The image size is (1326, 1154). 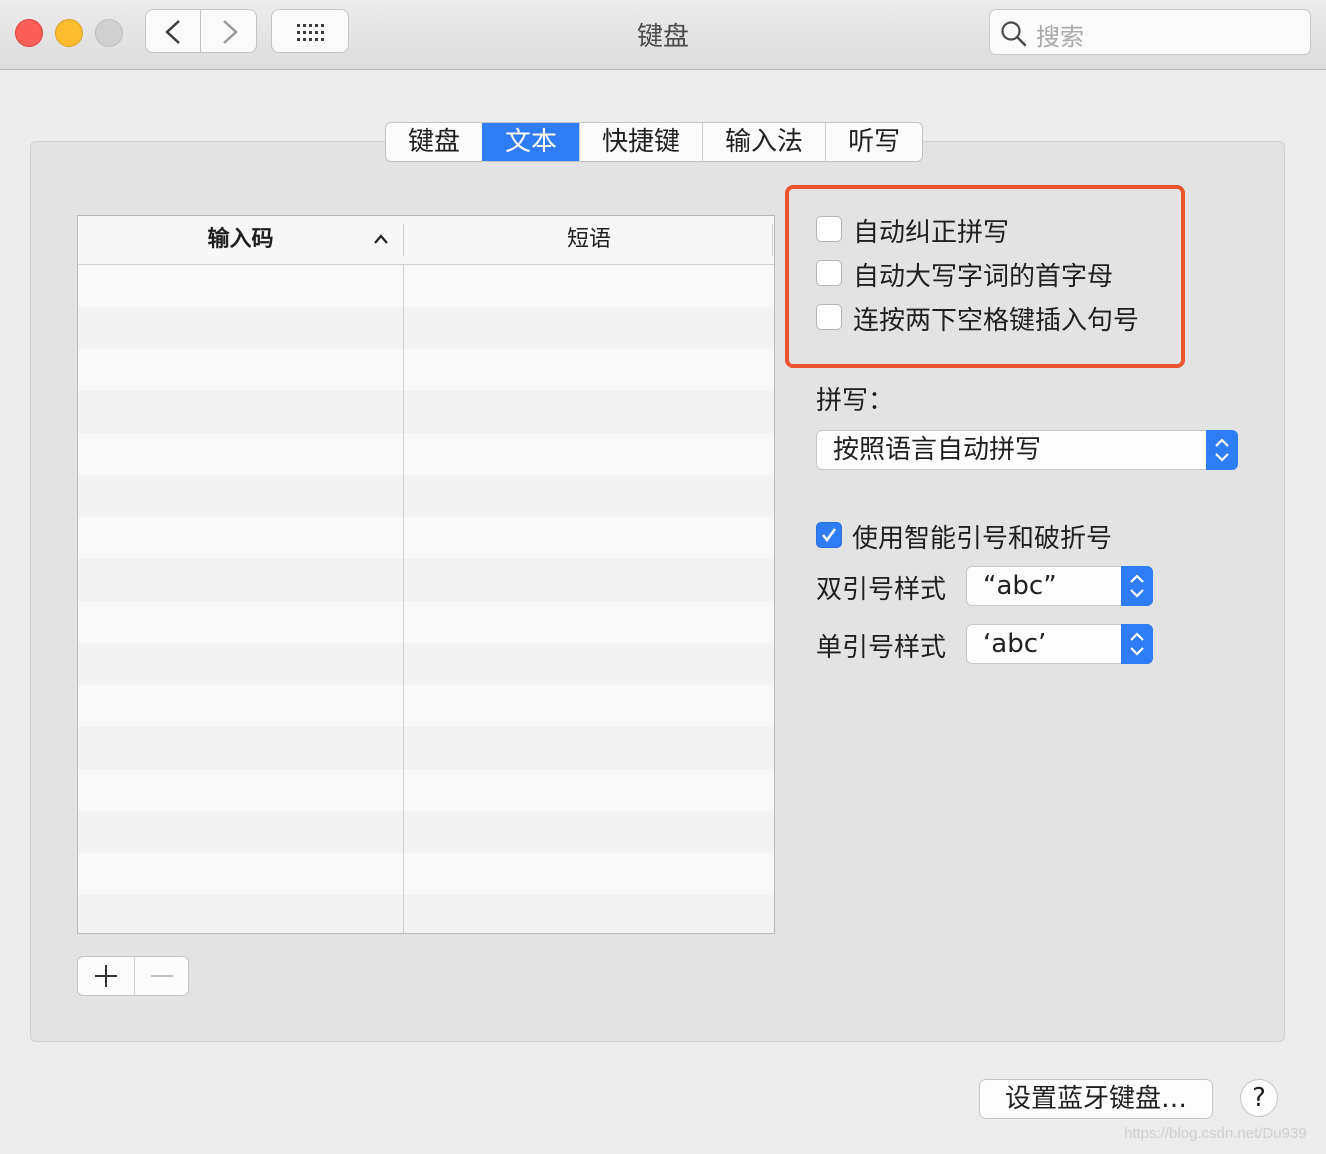 I want to click on plus-icon, so click(x=106, y=976).